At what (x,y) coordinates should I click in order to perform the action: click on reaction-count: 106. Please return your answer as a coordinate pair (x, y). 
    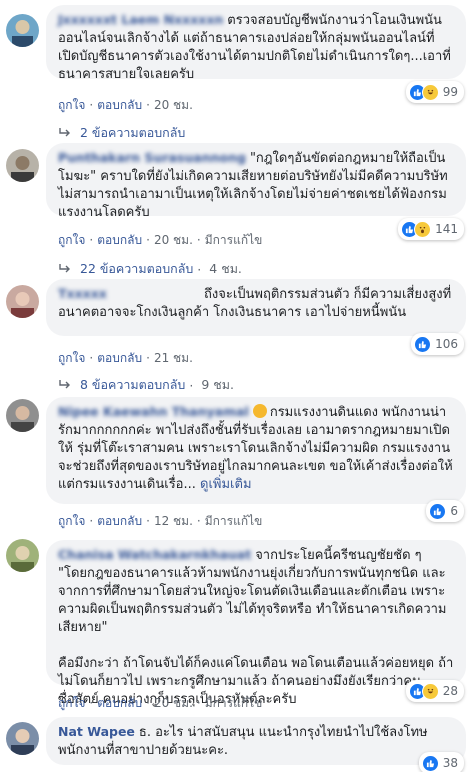
    Looking at the image, I should click on (446, 344).